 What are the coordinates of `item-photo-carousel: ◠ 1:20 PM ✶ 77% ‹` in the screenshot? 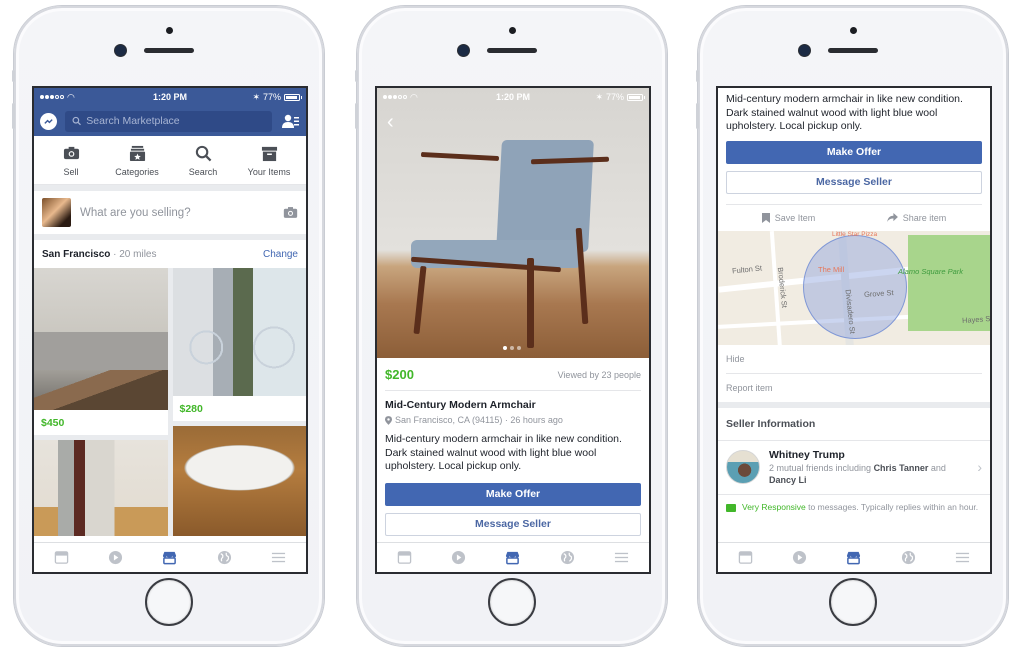 It's located at (513, 223).